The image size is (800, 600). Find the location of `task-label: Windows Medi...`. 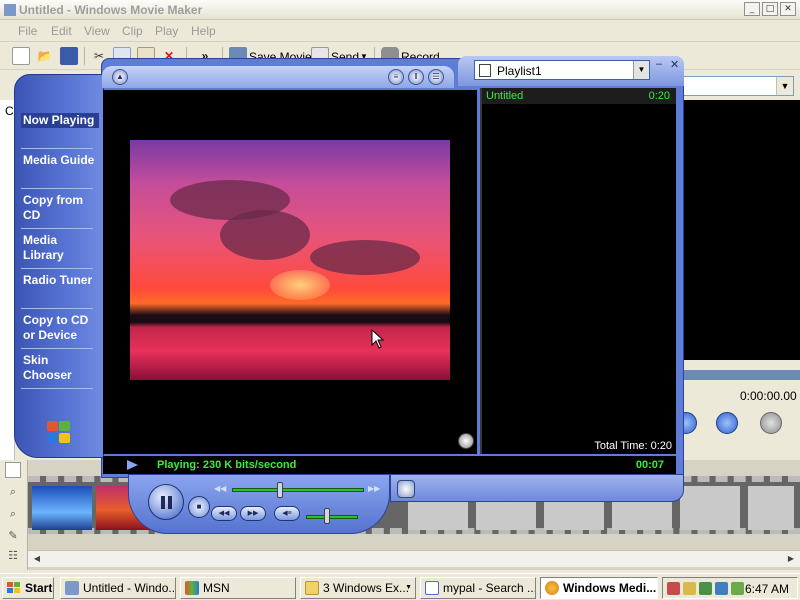

task-label: Windows Medi... is located at coordinates (610, 588).